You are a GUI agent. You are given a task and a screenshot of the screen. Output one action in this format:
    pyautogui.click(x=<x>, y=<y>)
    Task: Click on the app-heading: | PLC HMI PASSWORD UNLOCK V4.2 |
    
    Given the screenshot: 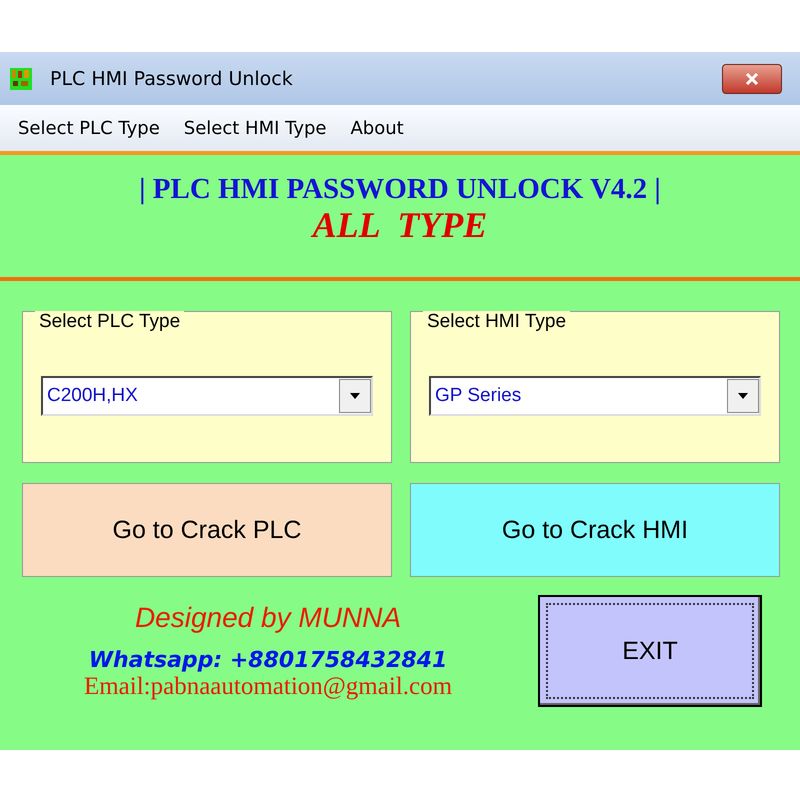 What is the action you would take?
    pyautogui.click(x=400, y=189)
    